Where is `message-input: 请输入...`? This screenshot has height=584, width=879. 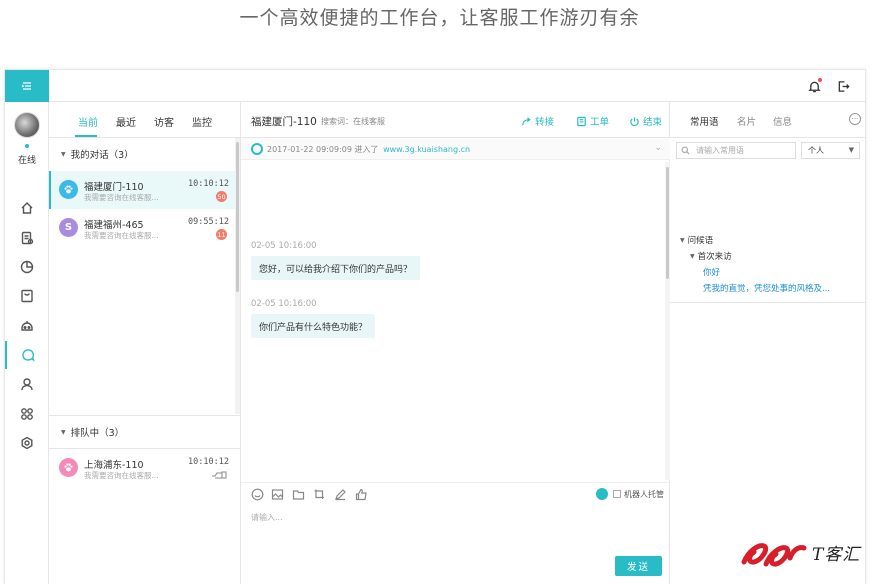
message-input: 请输入... is located at coordinates (267, 517).